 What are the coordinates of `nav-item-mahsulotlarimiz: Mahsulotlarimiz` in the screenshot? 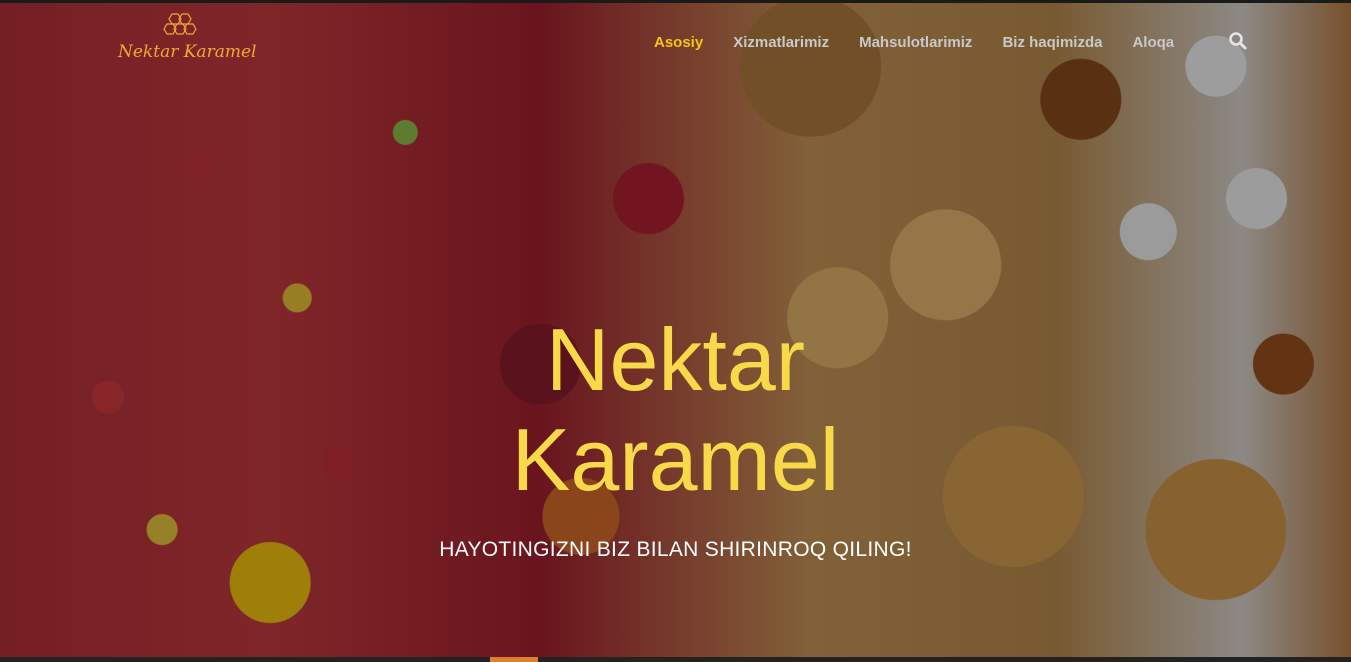 It's located at (915, 42).